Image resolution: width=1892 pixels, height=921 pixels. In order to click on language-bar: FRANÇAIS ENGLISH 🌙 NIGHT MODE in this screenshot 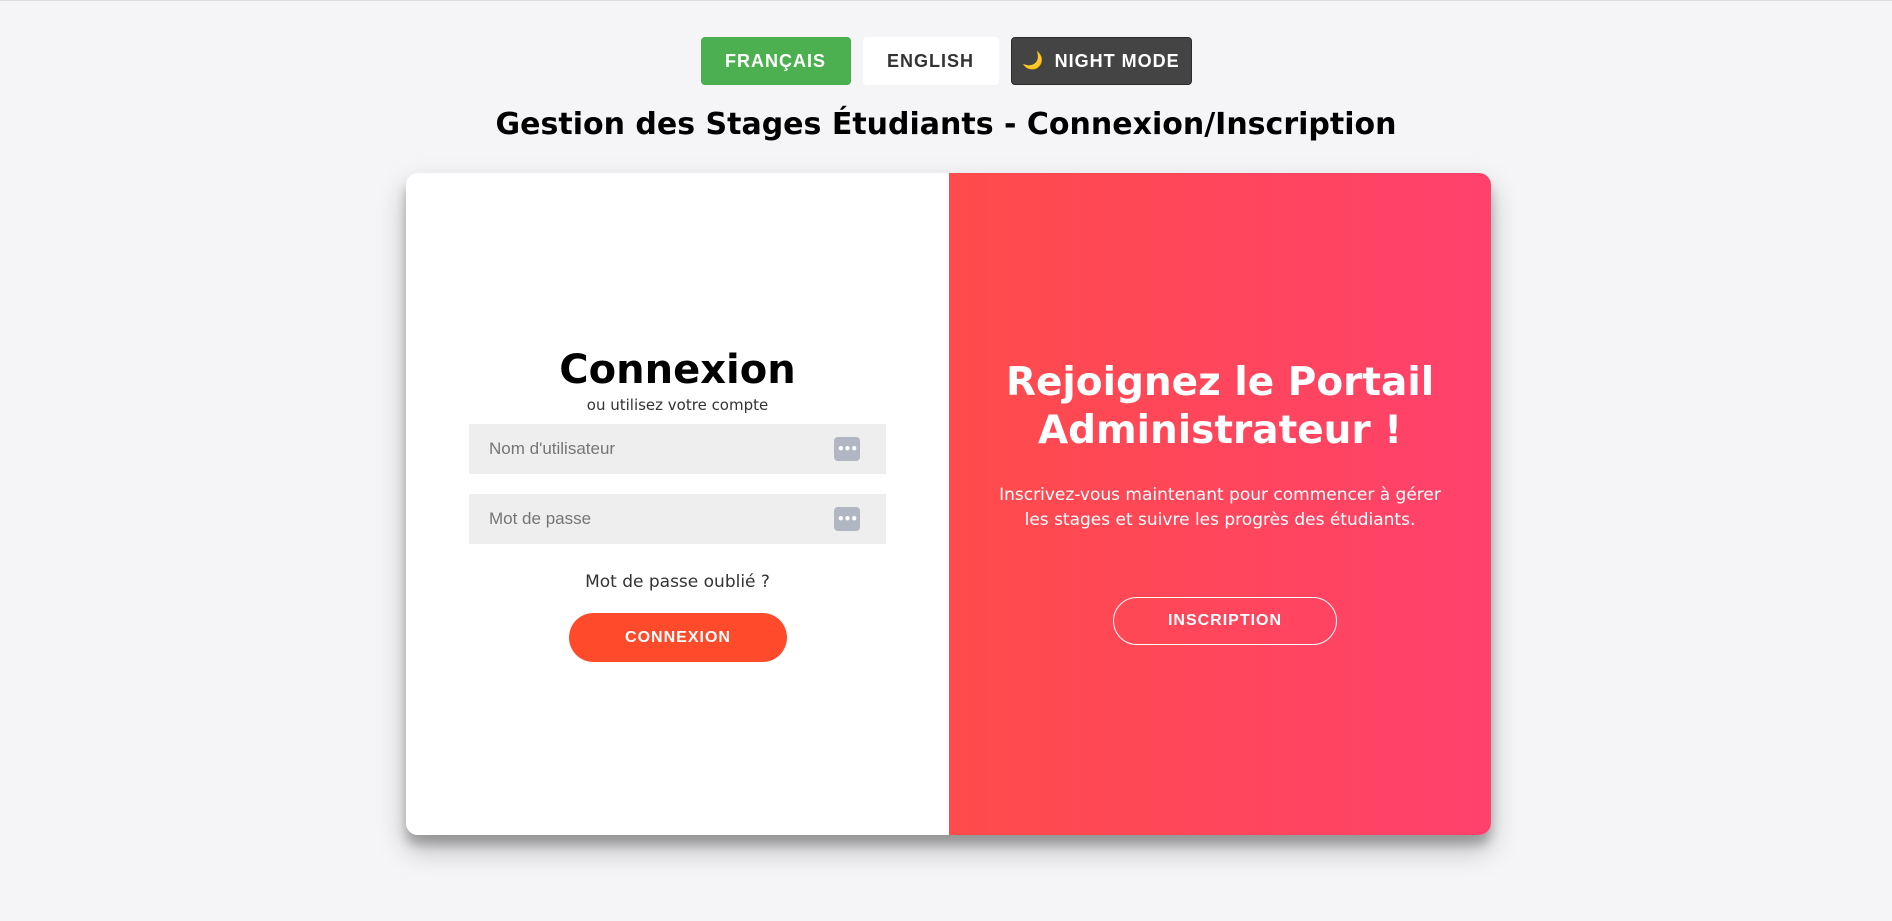, I will do `click(946, 61)`.